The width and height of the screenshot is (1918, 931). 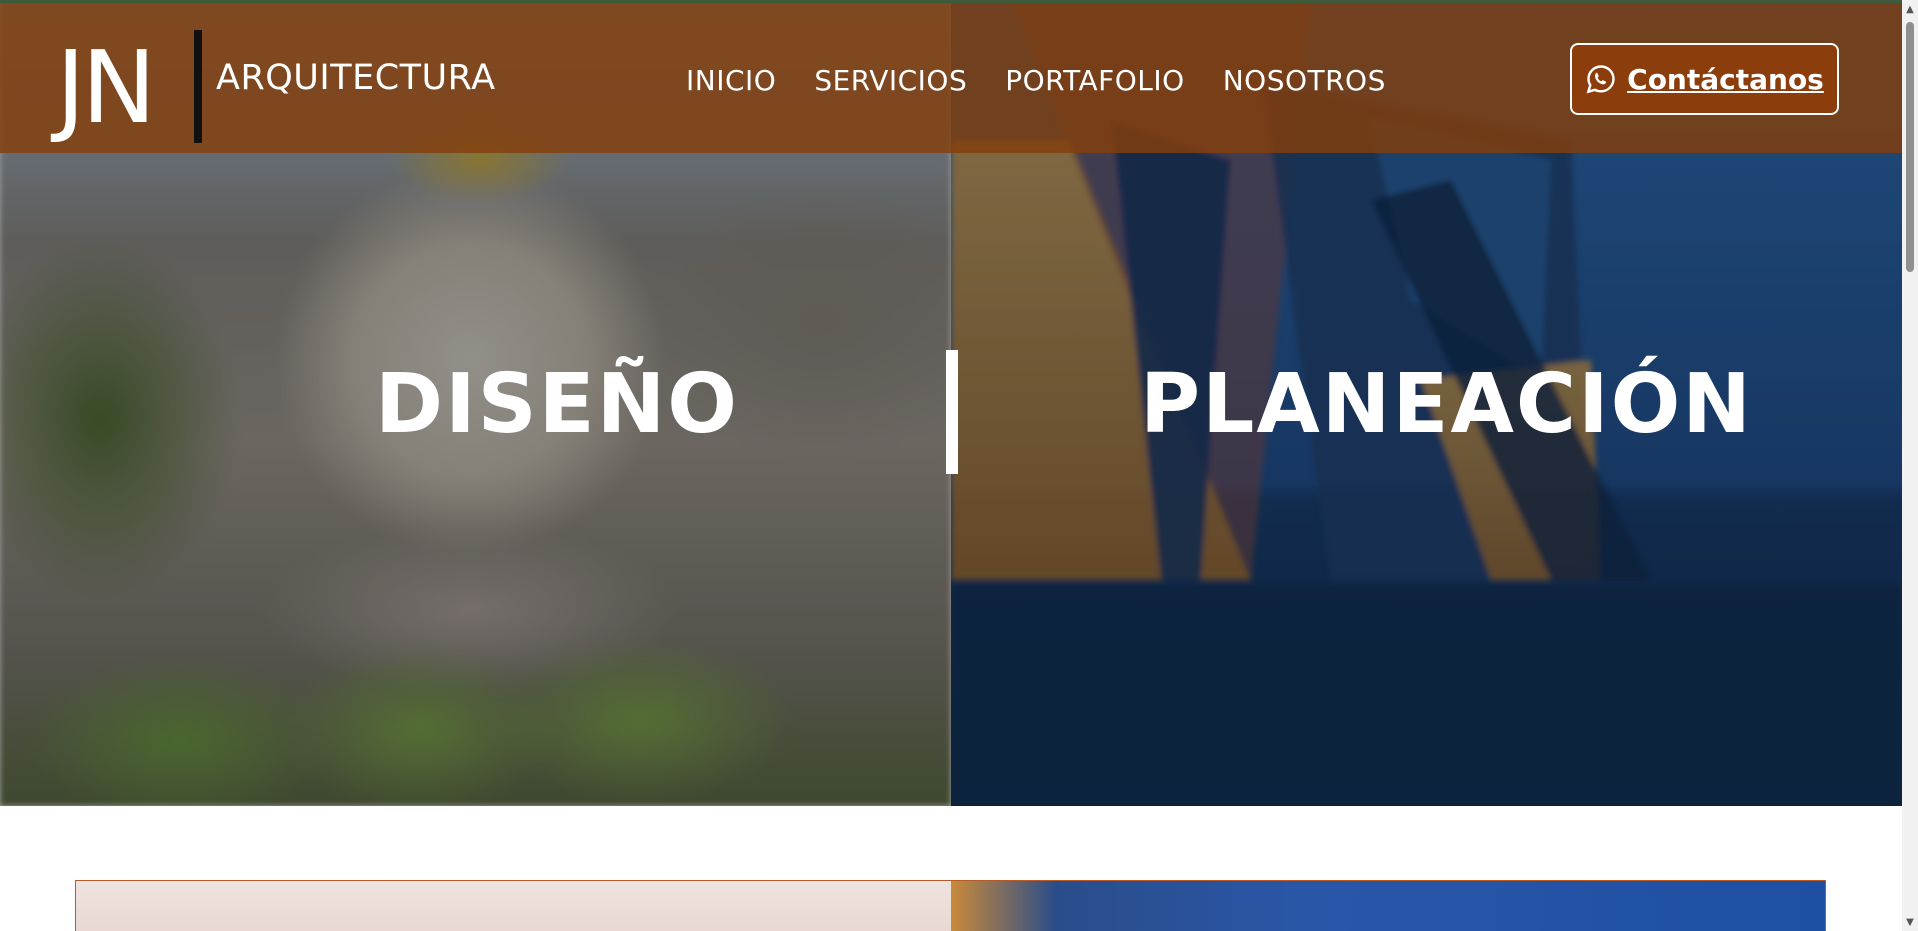 I want to click on vertical-scrollbar: ▲ ▼, so click(x=1910, y=465).